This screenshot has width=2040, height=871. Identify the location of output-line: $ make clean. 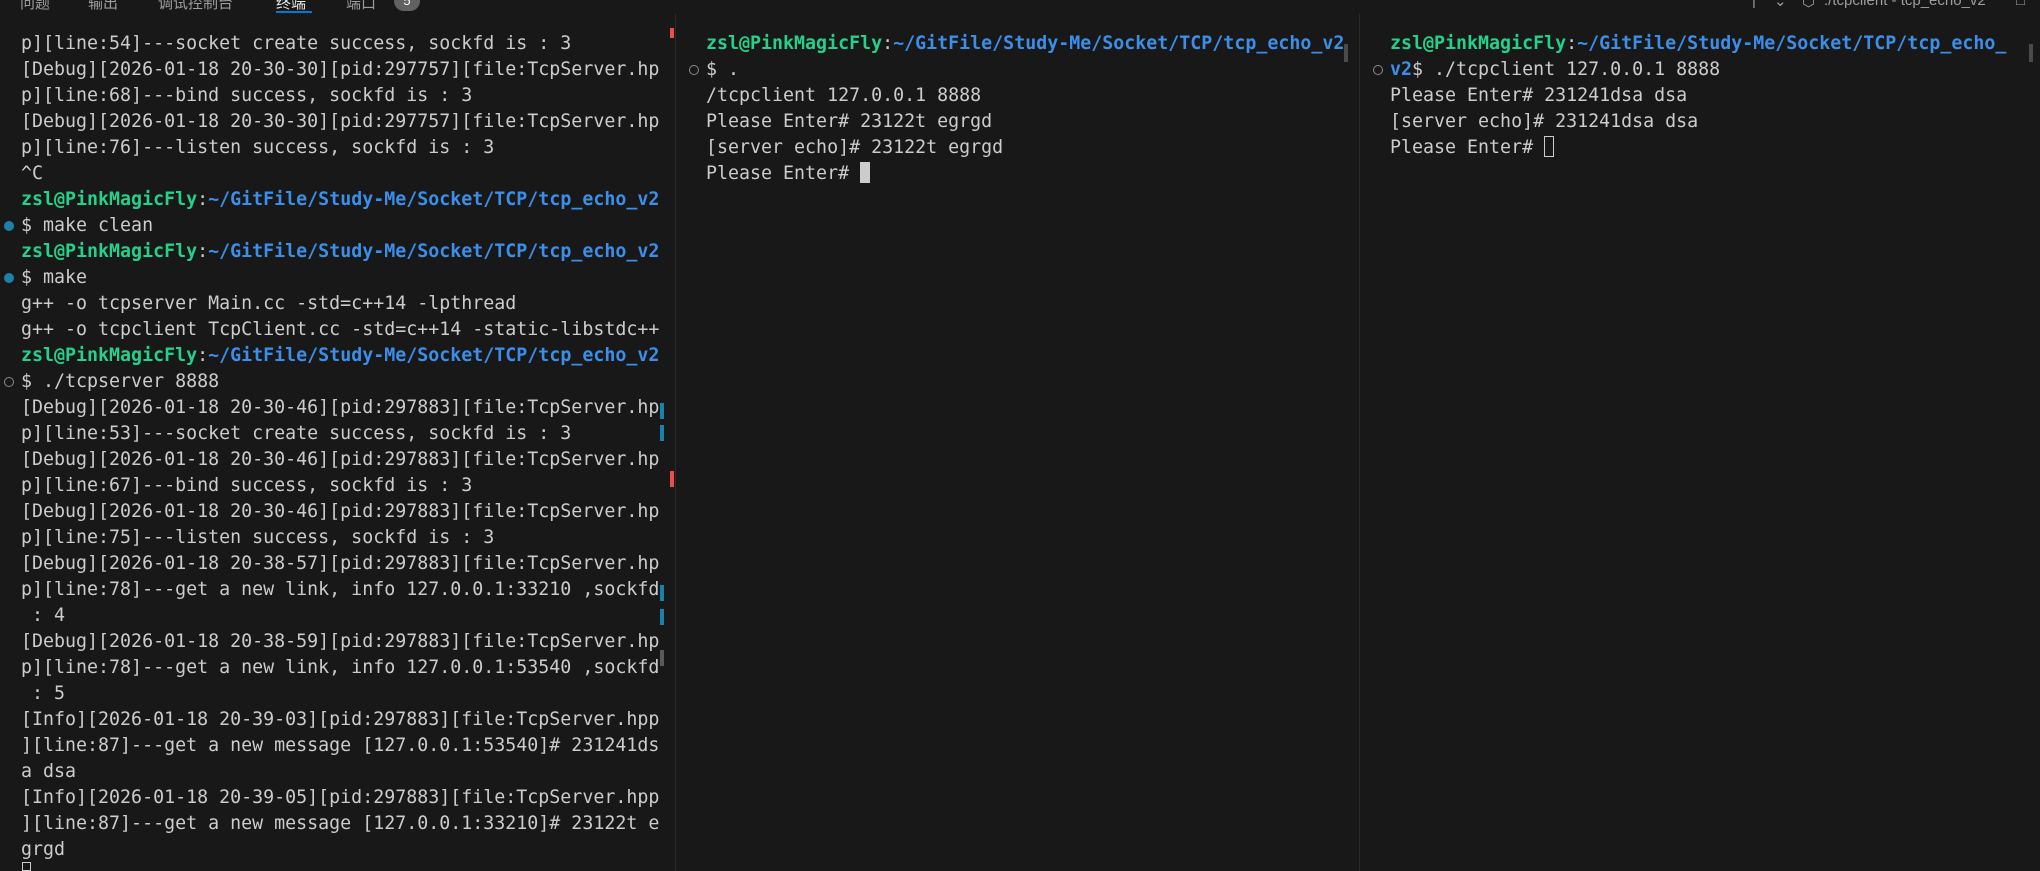
(340, 226).